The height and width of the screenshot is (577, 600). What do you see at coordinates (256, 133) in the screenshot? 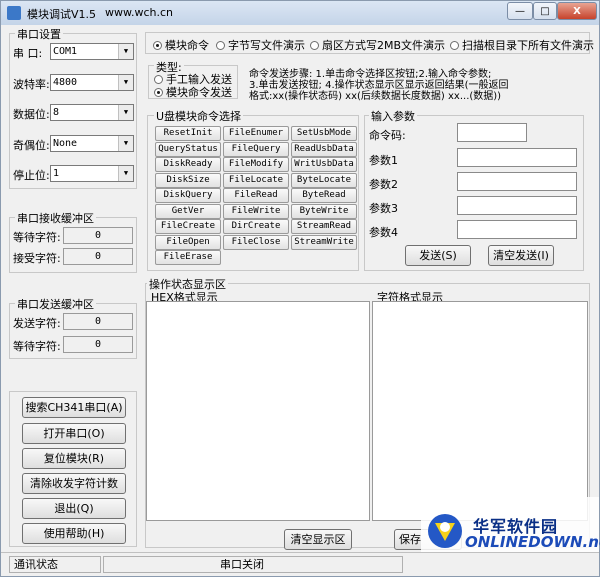
I see `usb-cmd-button: FileEnumer` at bounding box center [256, 133].